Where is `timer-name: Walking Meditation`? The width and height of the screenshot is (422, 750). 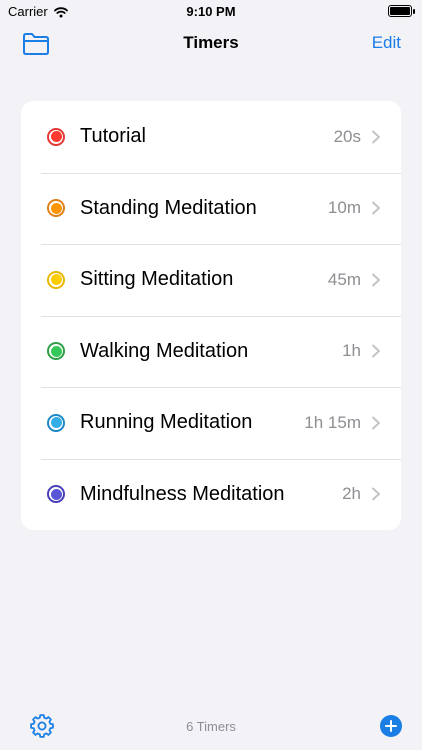 timer-name: Walking Meditation is located at coordinates (164, 350).